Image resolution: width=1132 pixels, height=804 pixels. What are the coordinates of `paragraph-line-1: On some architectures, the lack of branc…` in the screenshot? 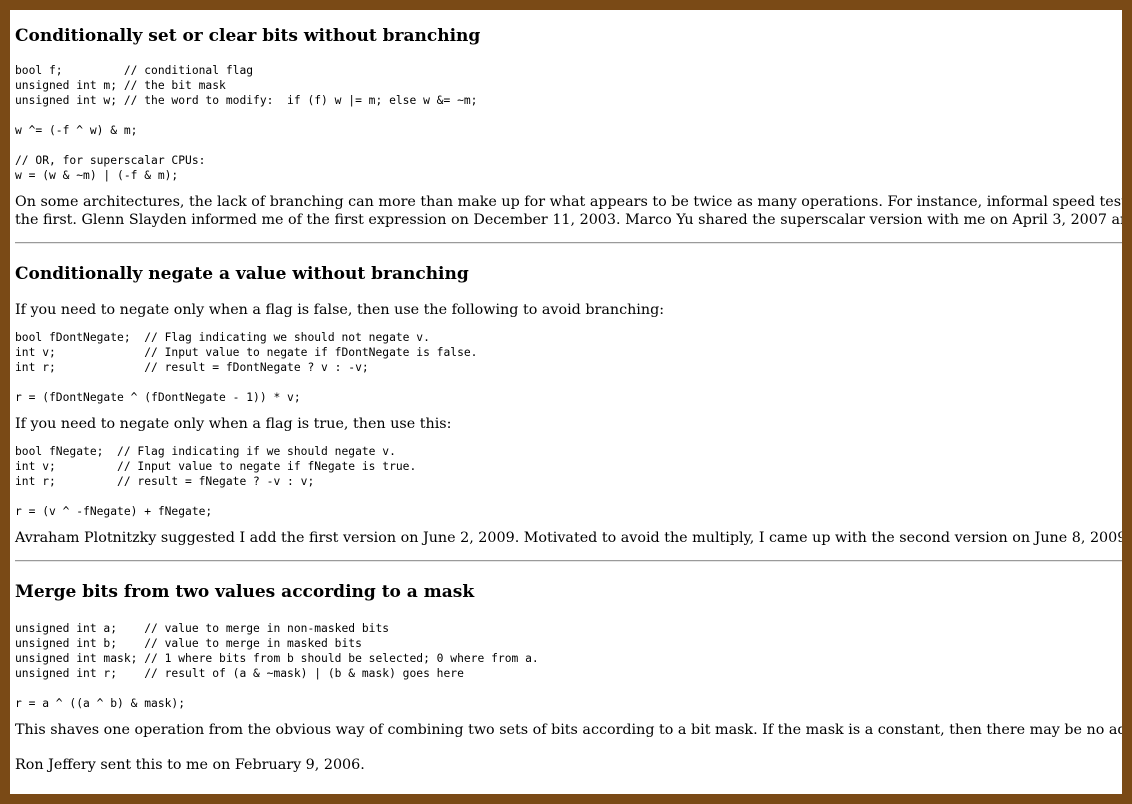 It's located at (568, 202).